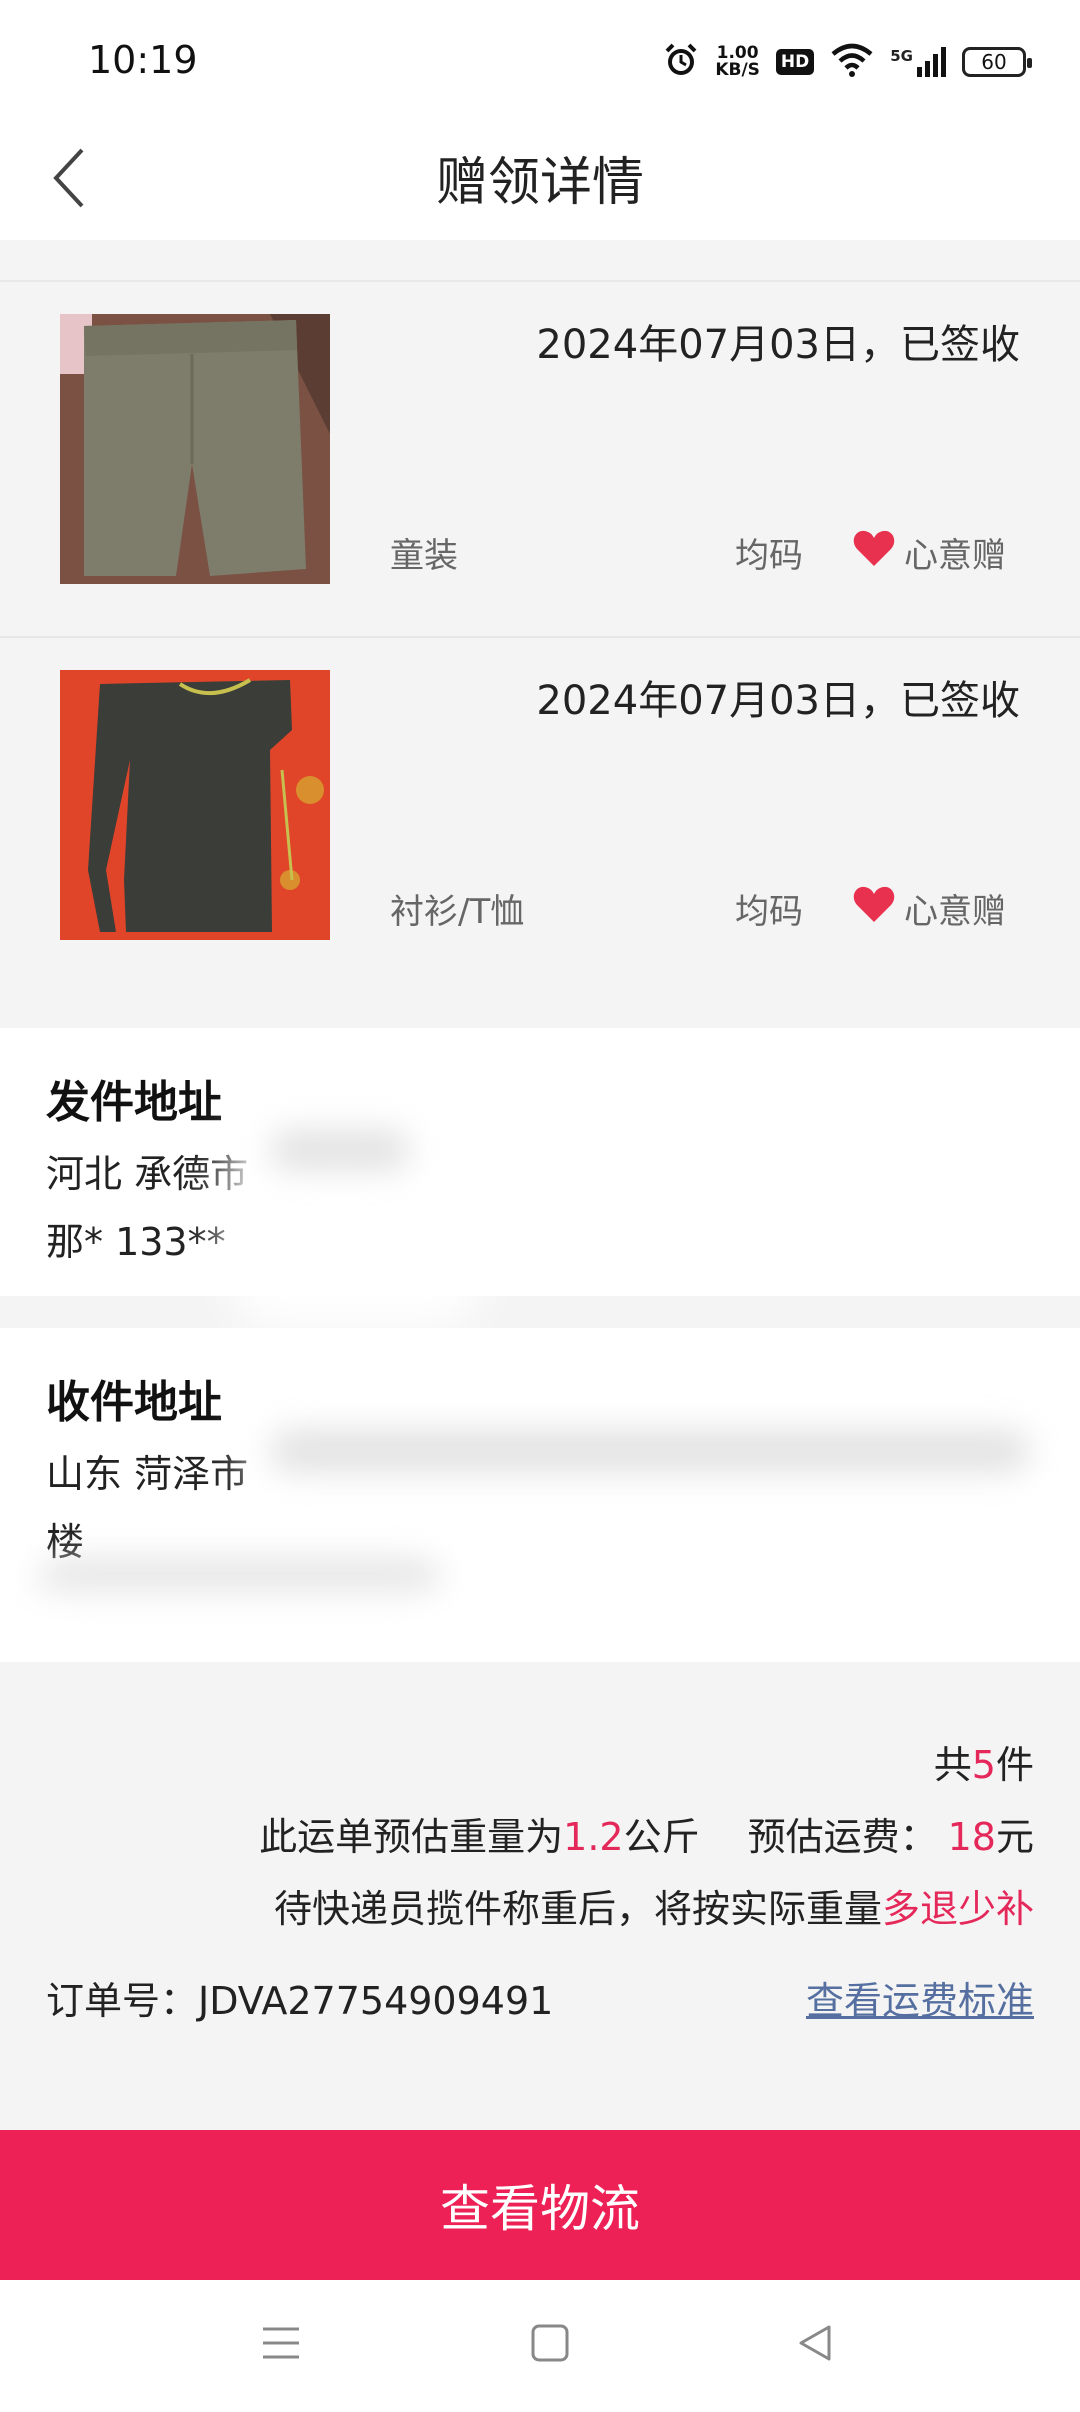  What do you see at coordinates (147, 1174) in the screenshot?
I see `sender-address-line: 河北 承德市` at bounding box center [147, 1174].